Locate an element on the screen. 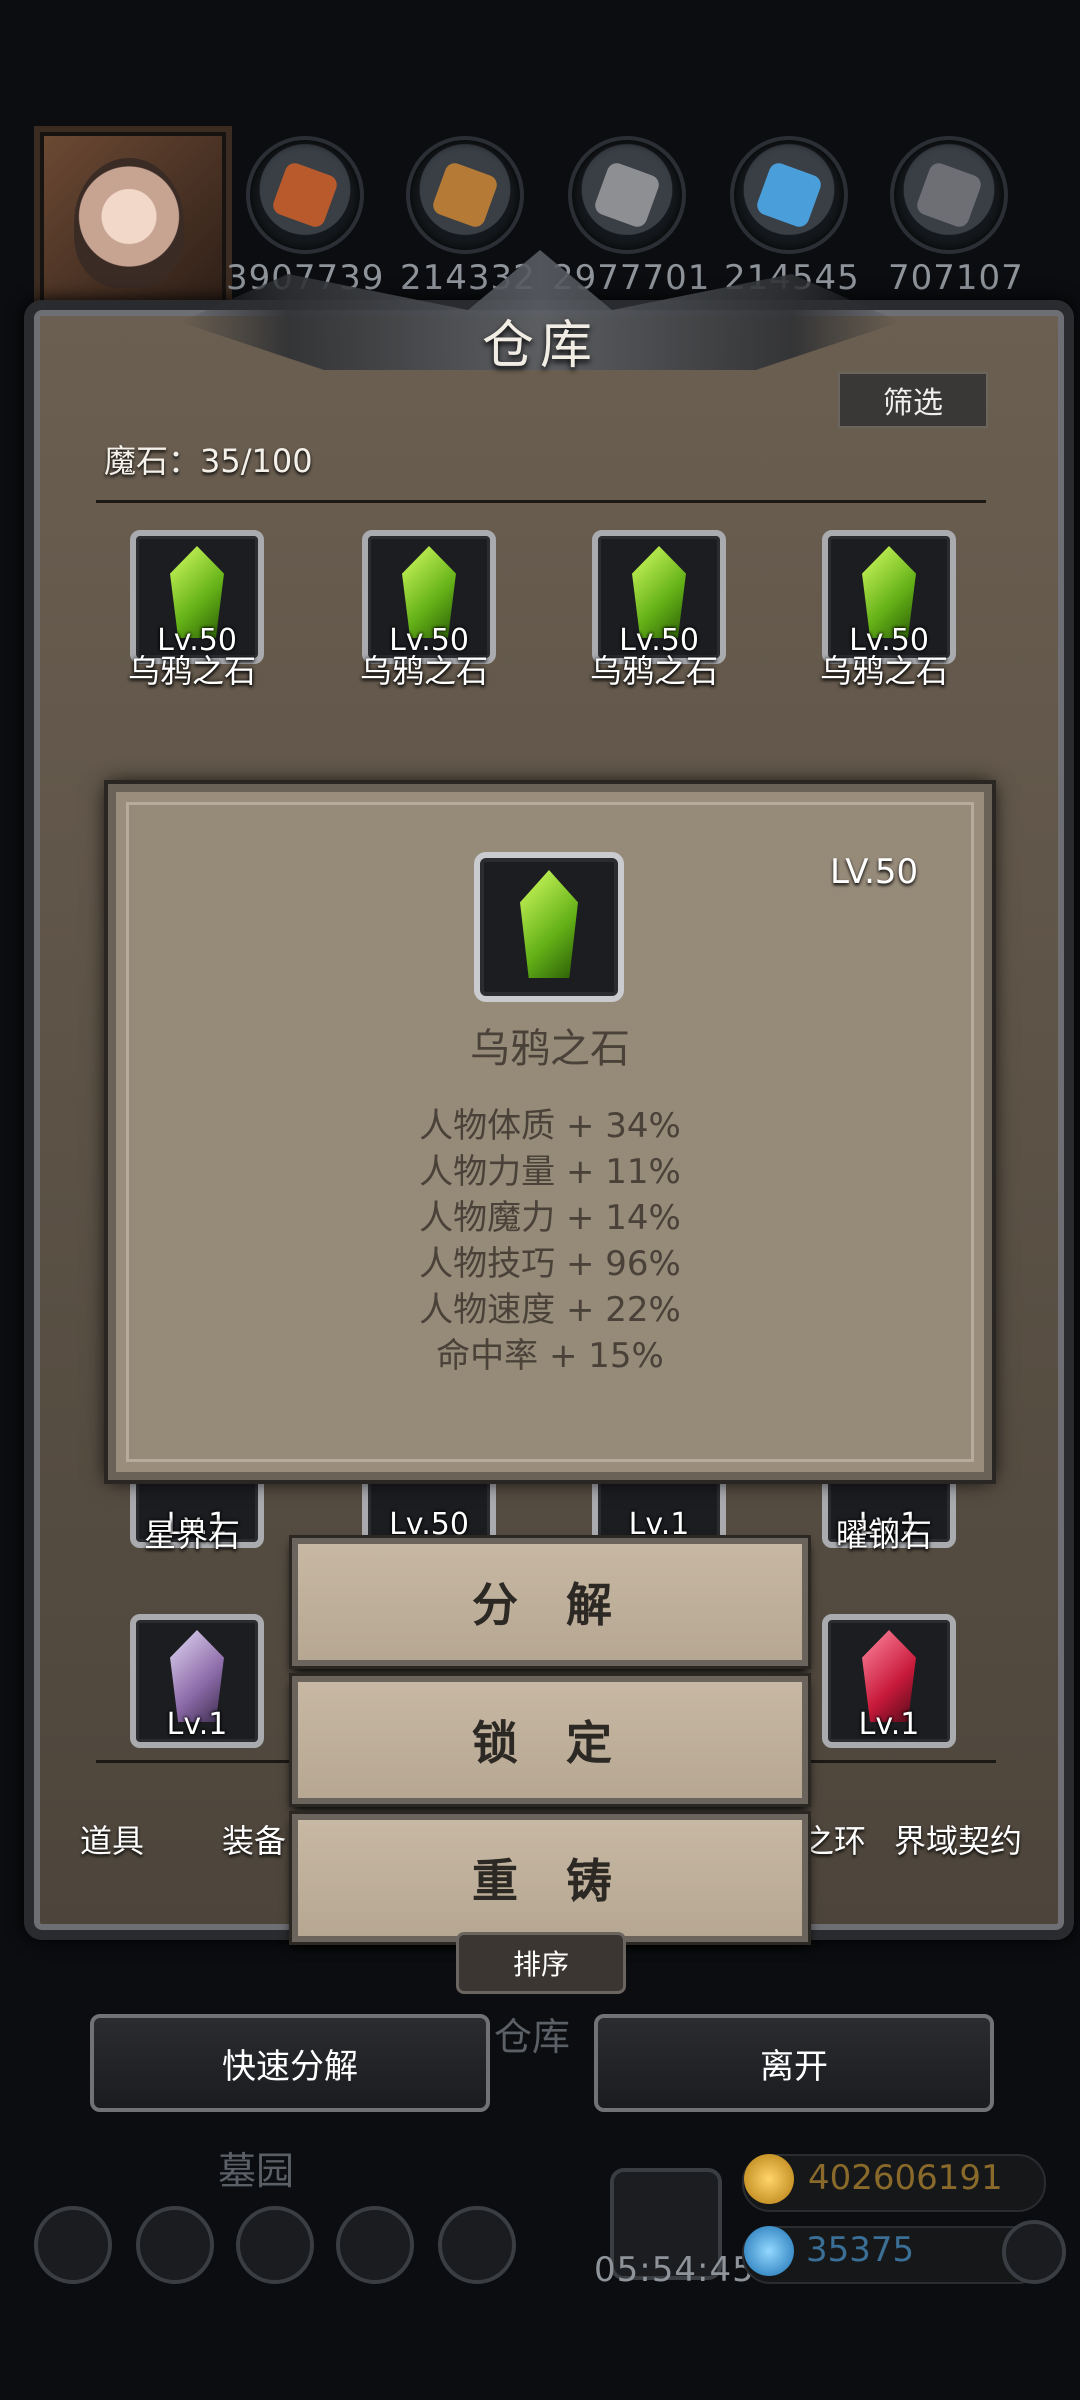 The width and height of the screenshot is (1080, 2400). tab-domain-contract: 界域契约 is located at coordinates (958, 1839).